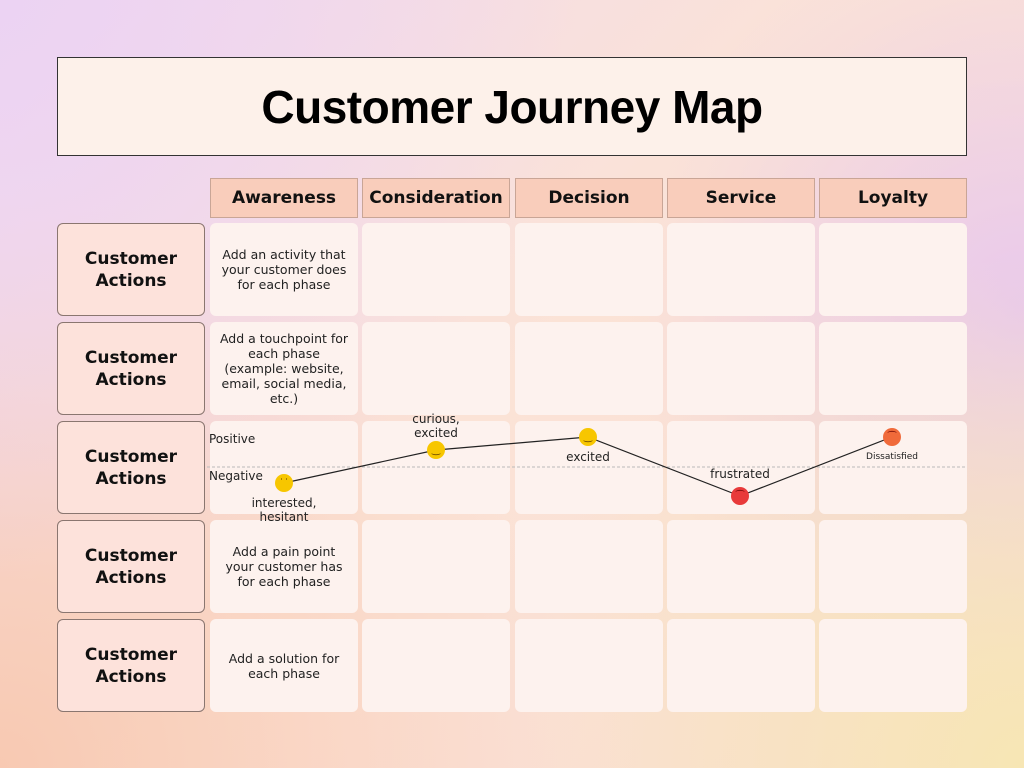 The height and width of the screenshot is (768, 1024). Describe the element at coordinates (284, 510) in the screenshot. I see `emotion-label: interested, hesitant` at that location.